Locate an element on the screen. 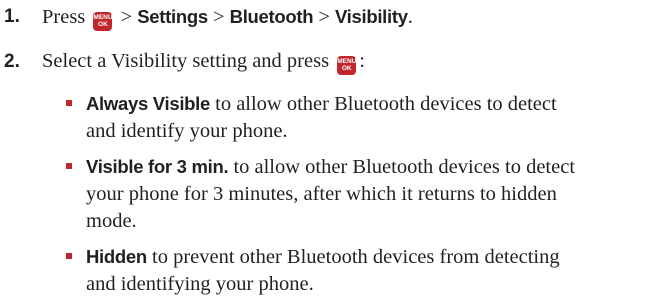 The image size is (656, 298). bluetooth-menu-label: Bluetooth is located at coordinates (271, 16).